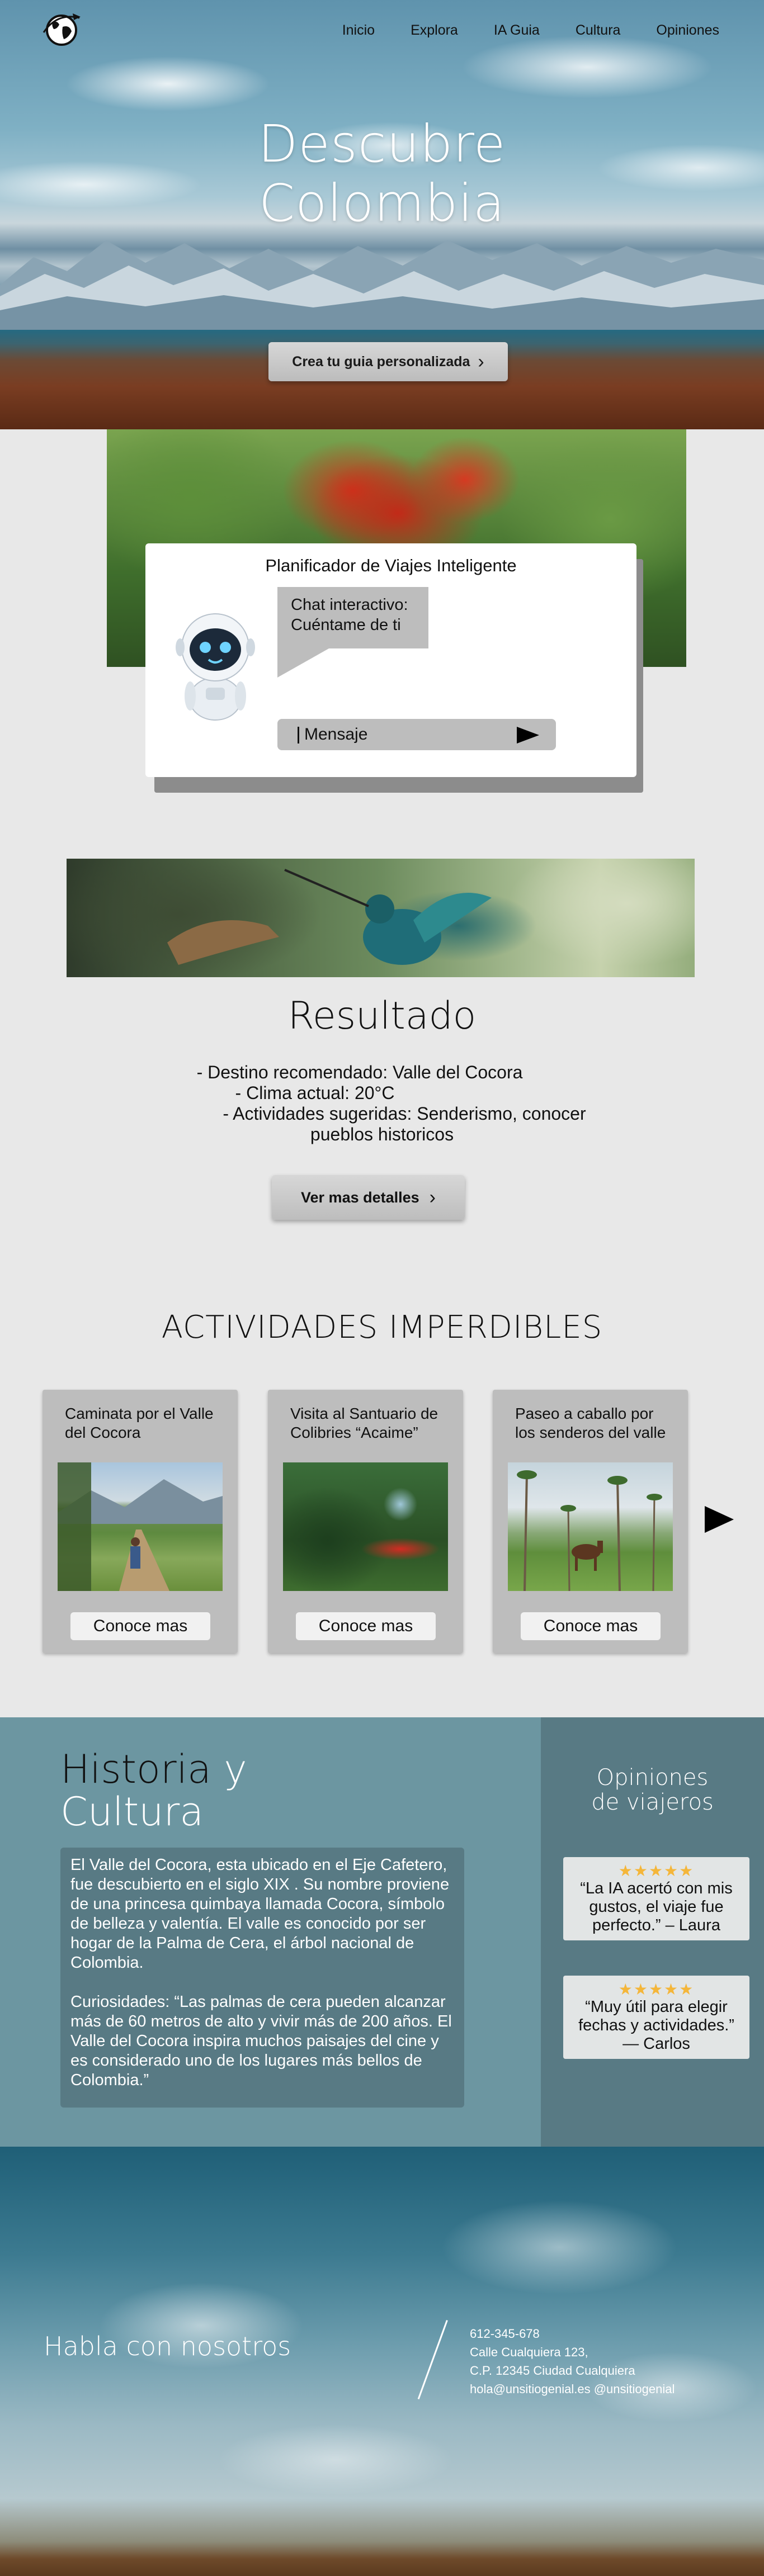 Image resolution: width=764 pixels, height=2576 pixels. I want to click on hero-title-line1: Descubre, so click(382, 144).